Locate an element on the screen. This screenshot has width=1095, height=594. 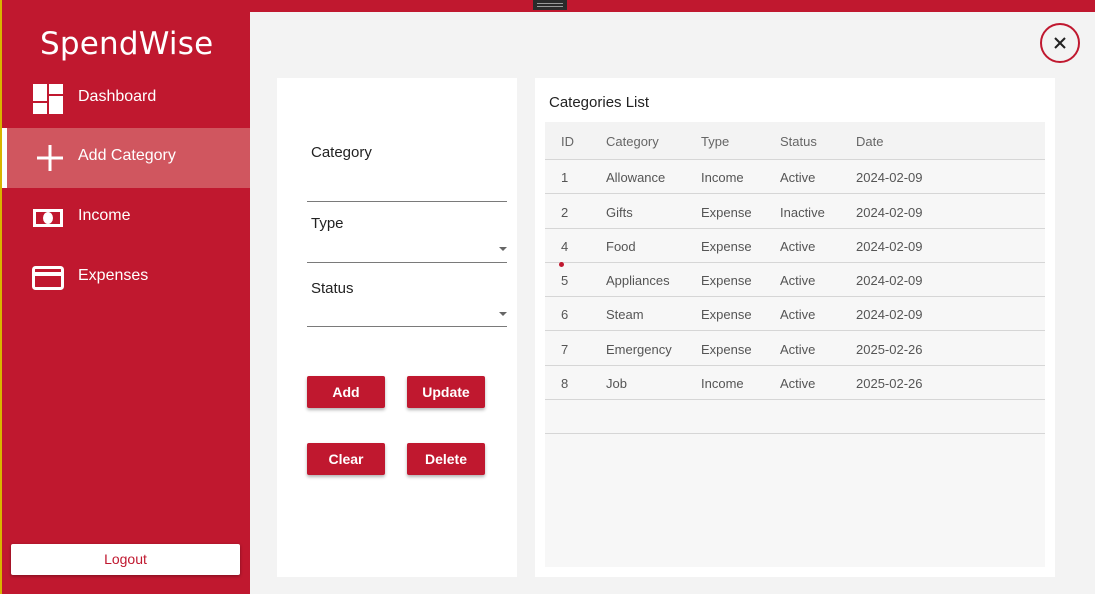
plus-icon is located at coordinates (50, 158).